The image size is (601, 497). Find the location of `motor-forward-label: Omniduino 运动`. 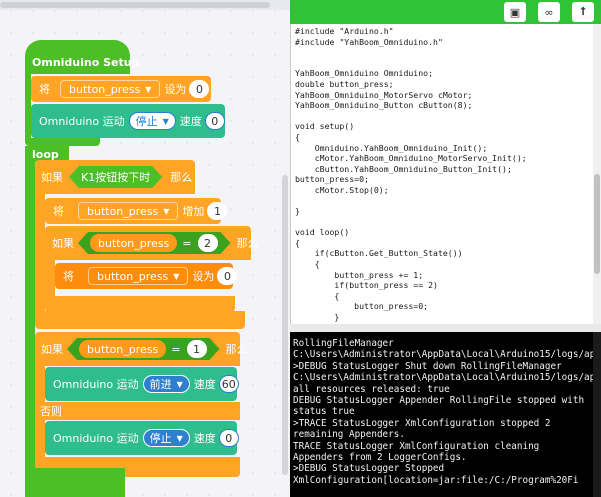

motor-forward-label: Omniduino 运动 is located at coordinates (96, 384).